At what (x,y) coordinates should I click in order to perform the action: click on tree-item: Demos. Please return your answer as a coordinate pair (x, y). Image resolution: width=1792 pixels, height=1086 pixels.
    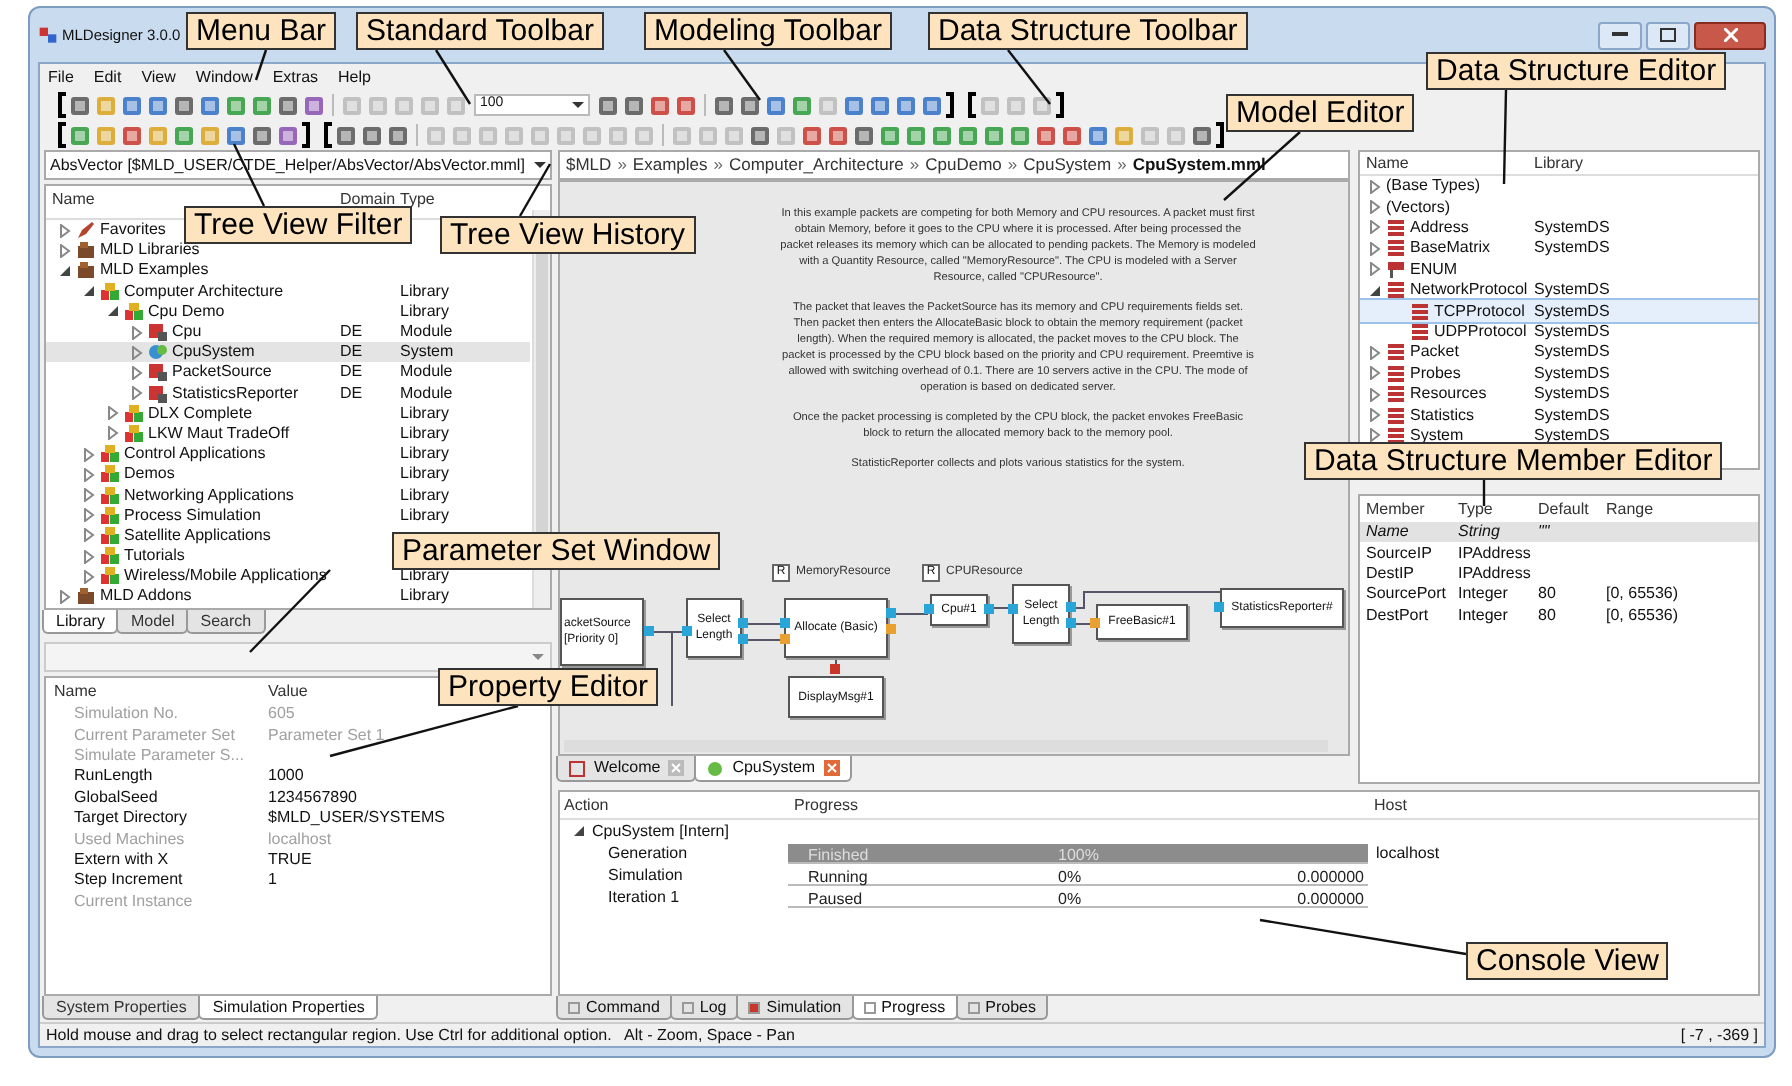
    Looking at the image, I should click on (149, 474).